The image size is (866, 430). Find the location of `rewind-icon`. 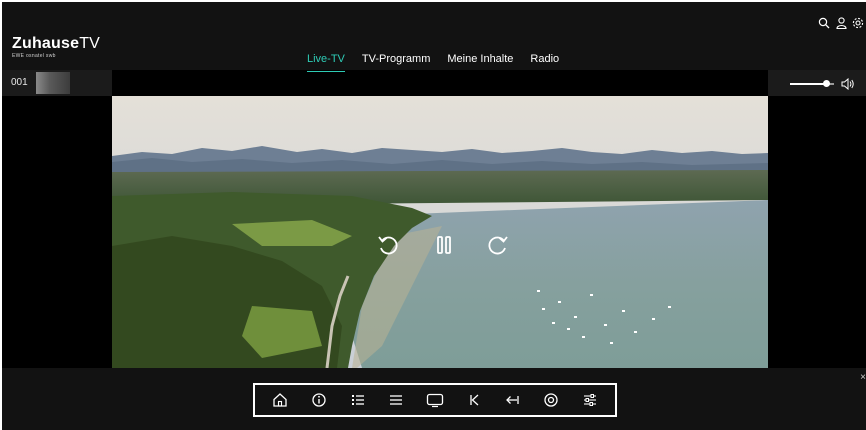

rewind-icon is located at coordinates (388, 245).